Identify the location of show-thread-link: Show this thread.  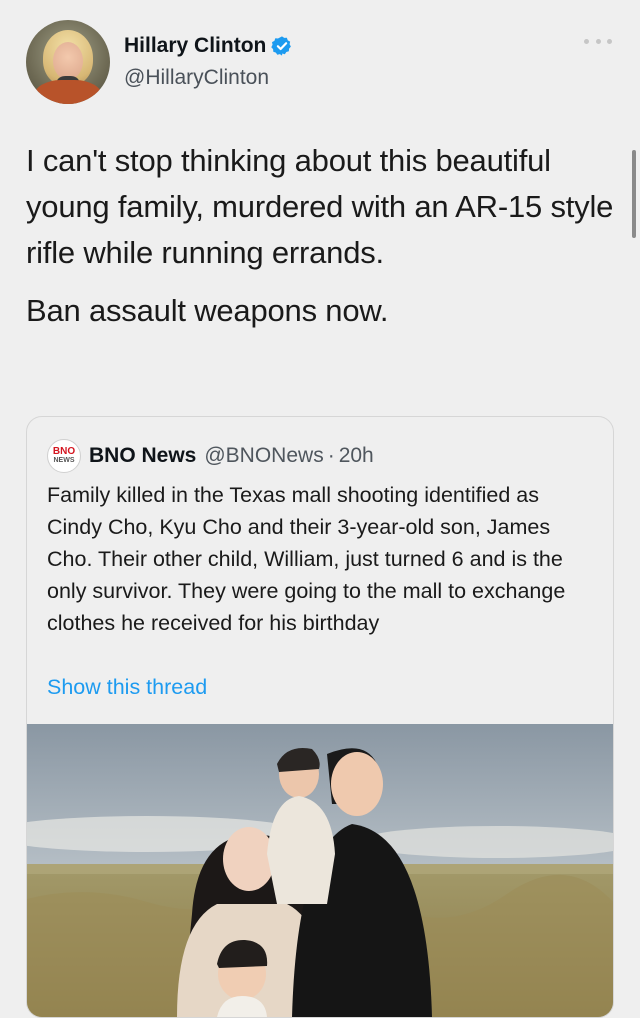
(127, 687).